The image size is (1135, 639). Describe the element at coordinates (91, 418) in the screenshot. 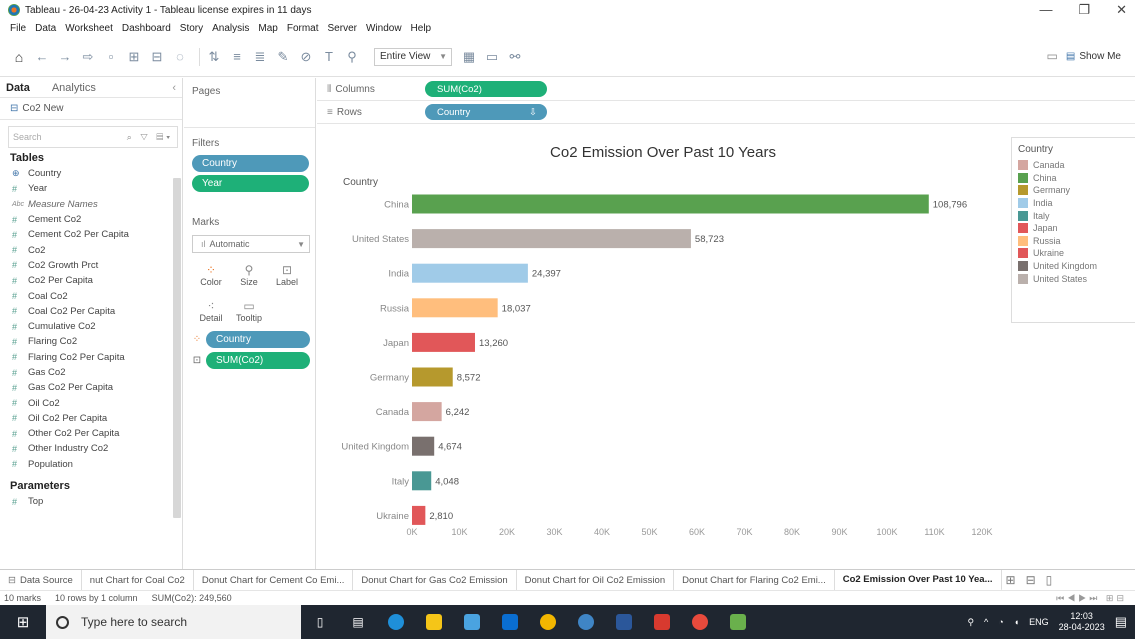

I see `field-item: # Oil Co2 Per Capita` at that location.